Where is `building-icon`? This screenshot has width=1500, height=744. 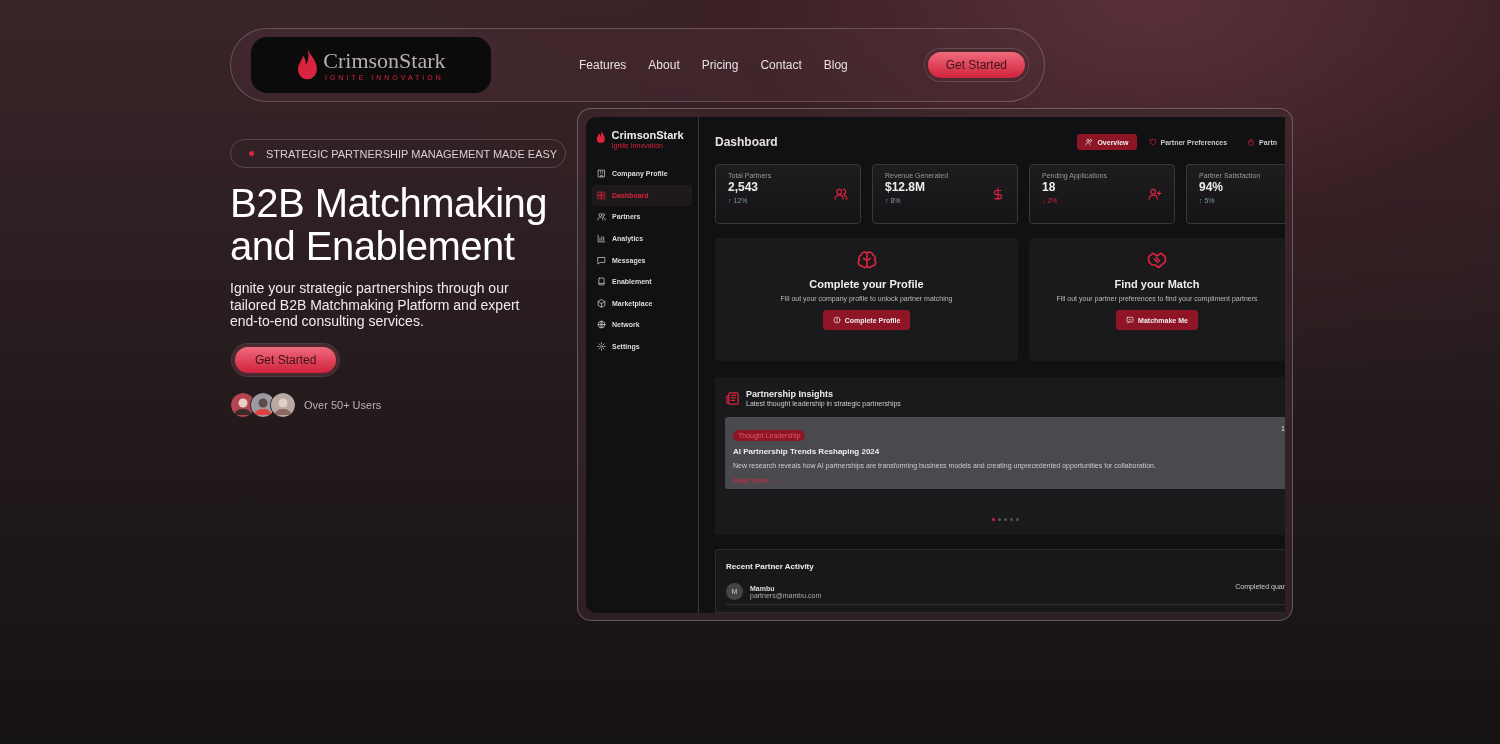
building-icon is located at coordinates (601, 174).